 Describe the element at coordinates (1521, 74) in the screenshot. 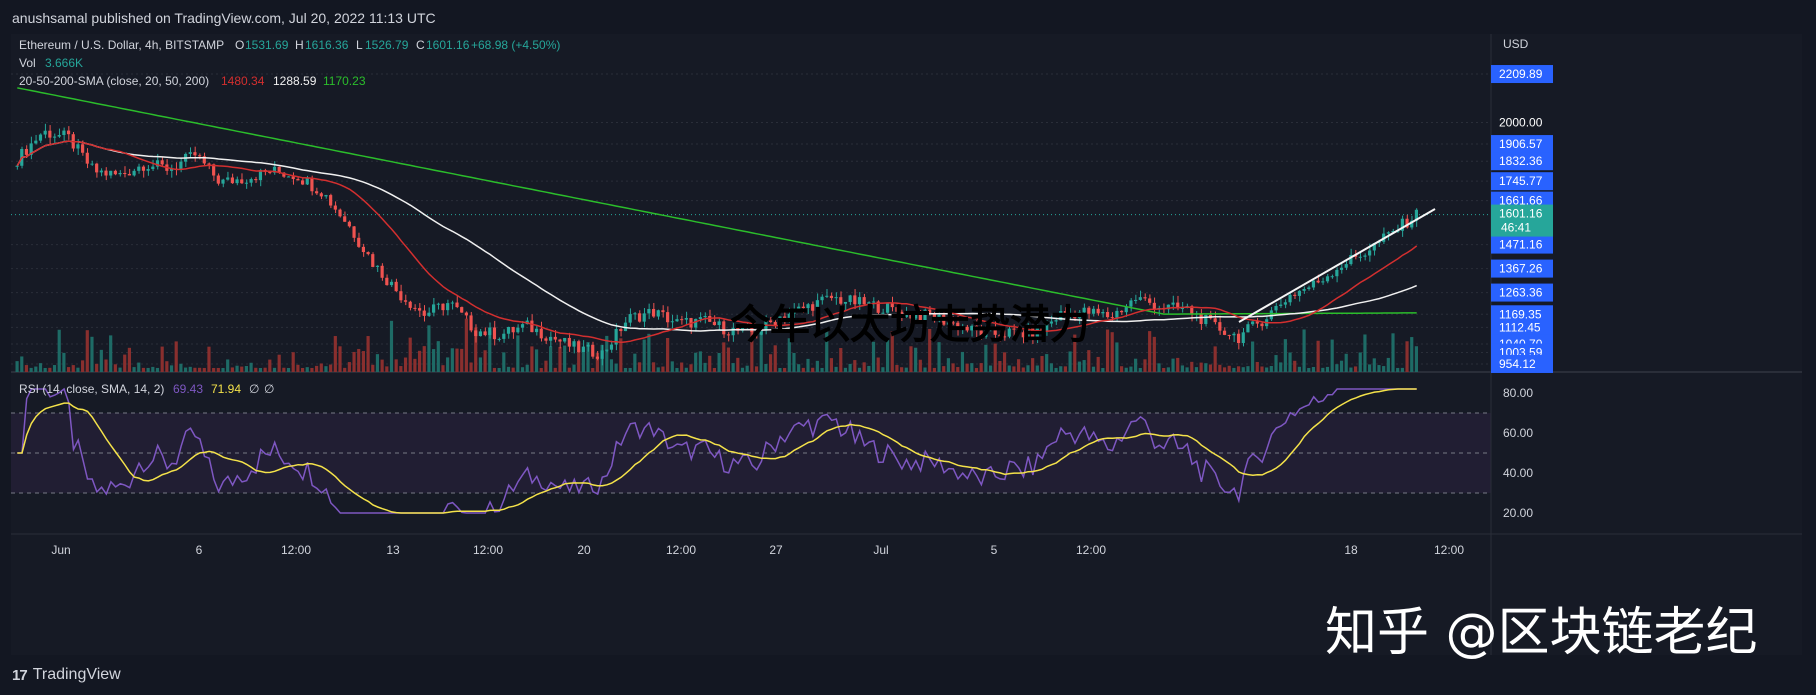

I see `price-axis-label: 2209.89` at that location.